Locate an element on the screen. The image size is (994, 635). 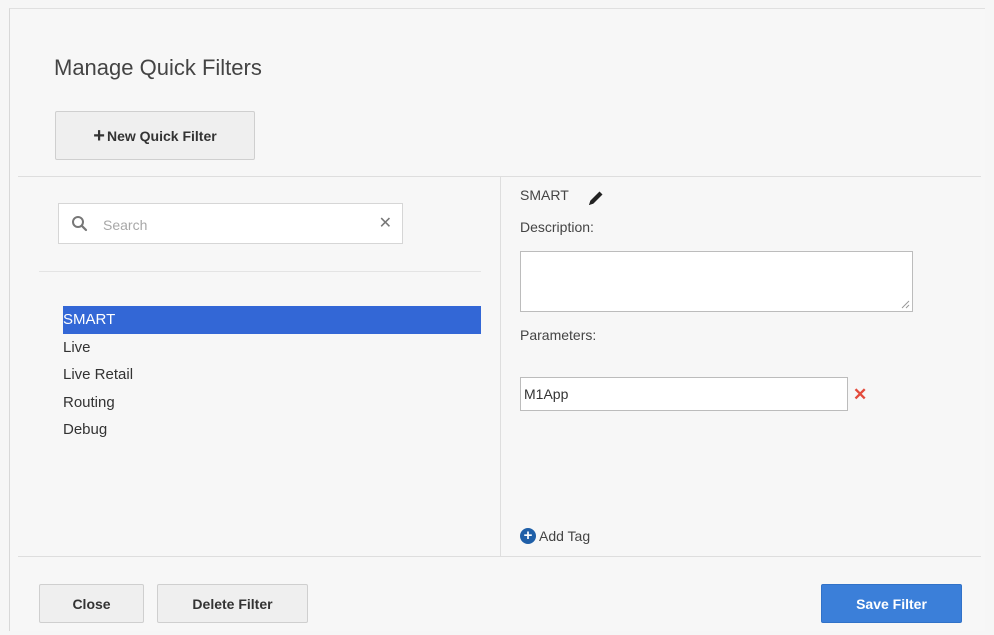
clear-search-icon: ✕ is located at coordinates (385, 223).